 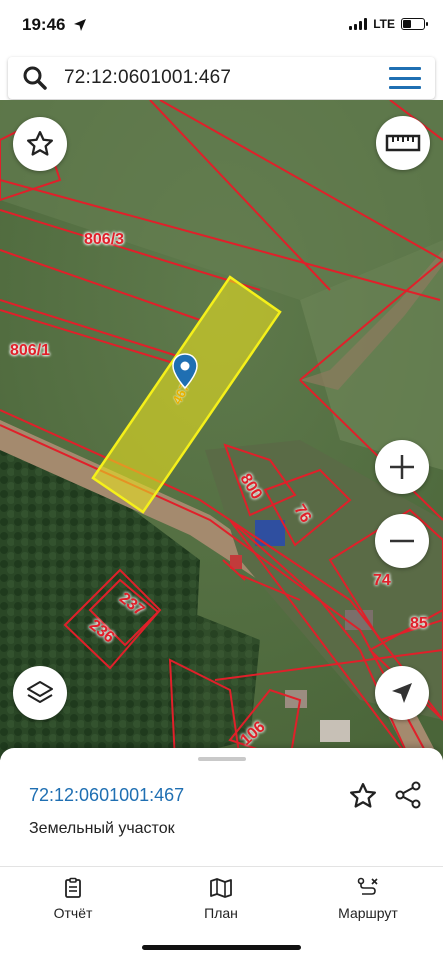 I want to click on location-marker-icon, so click(x=185, y=371).